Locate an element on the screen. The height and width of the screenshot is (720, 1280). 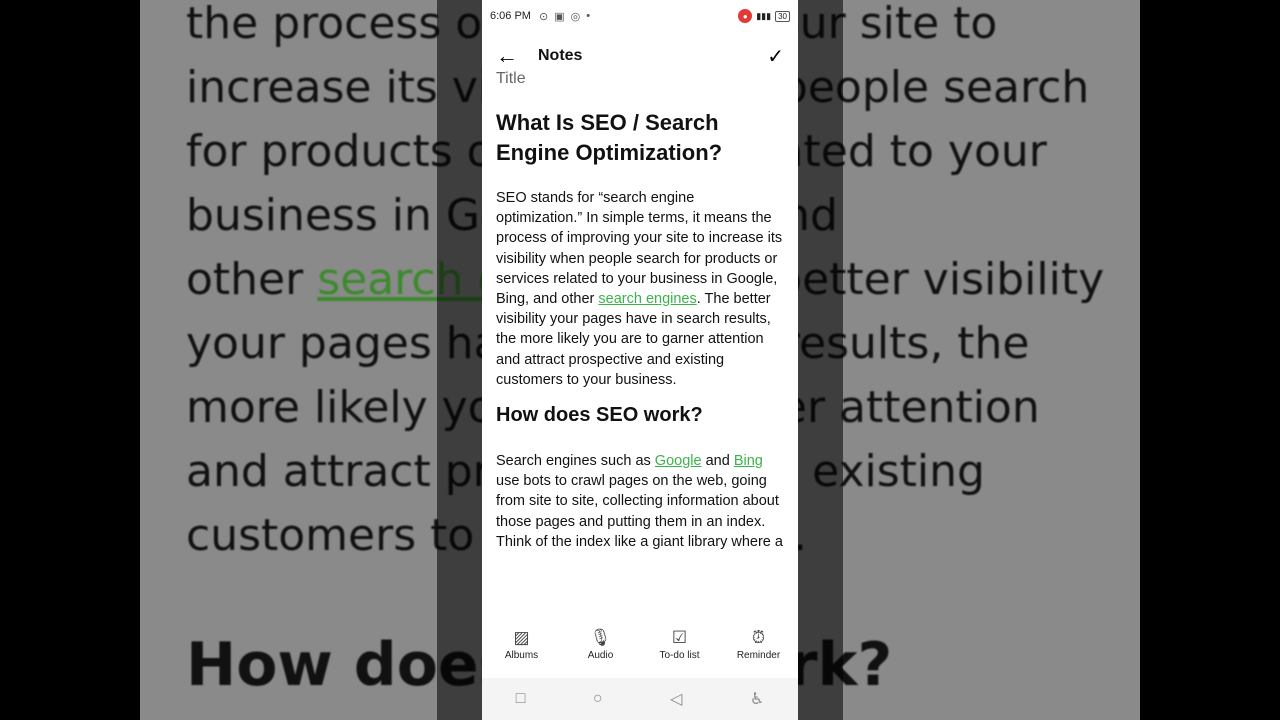
app-title: Notes is located at coordinates (560, 55).